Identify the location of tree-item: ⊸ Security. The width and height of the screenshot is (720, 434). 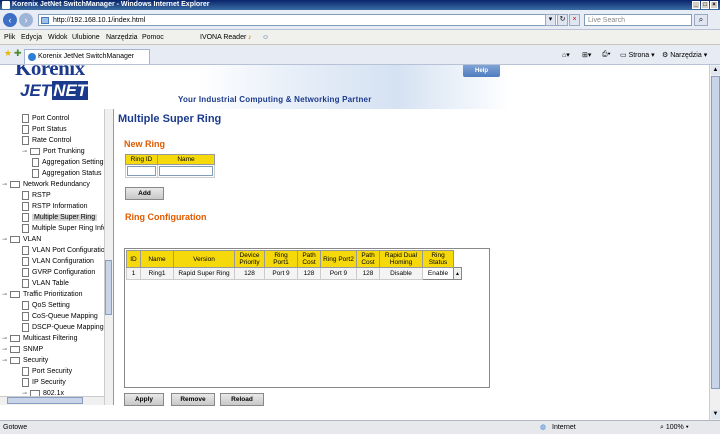
(25, 360).